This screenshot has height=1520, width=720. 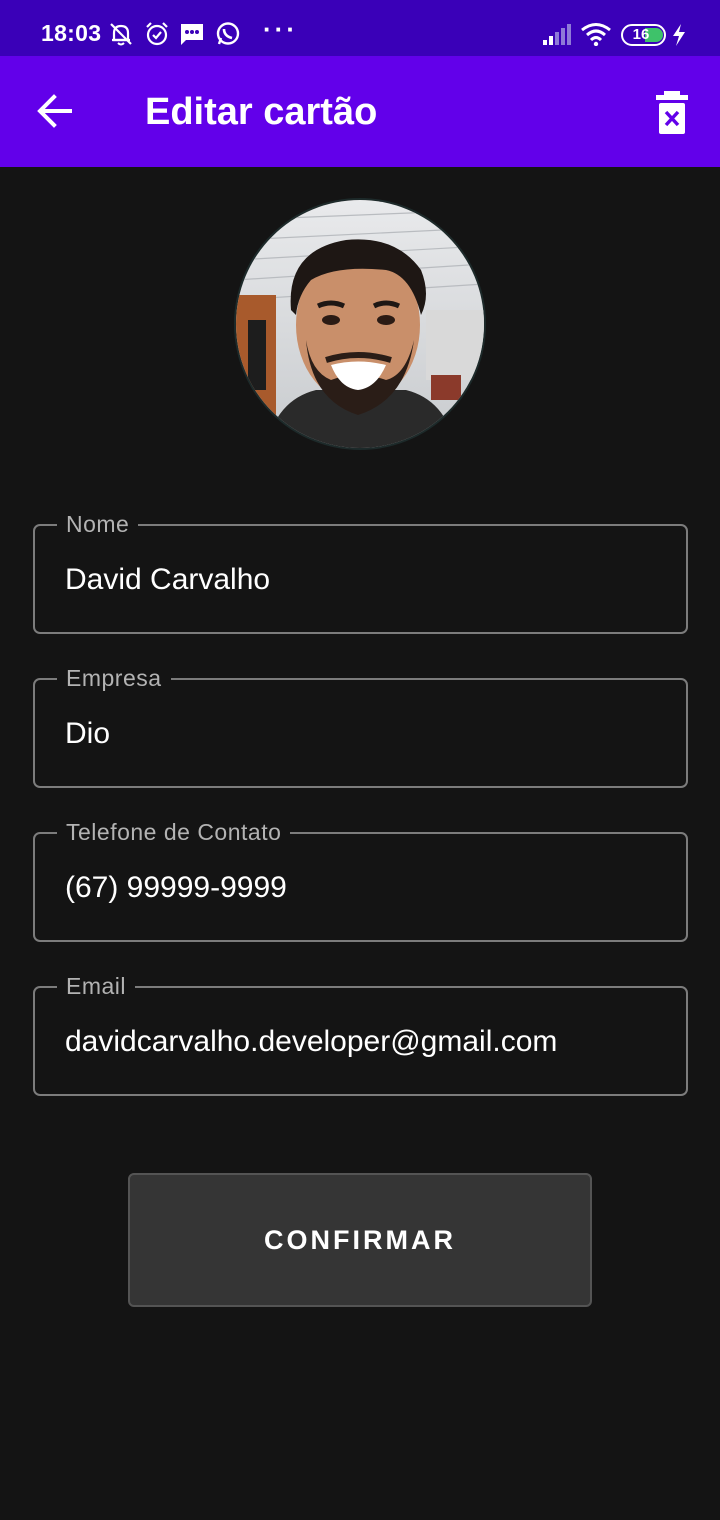 What do you see at coordinates (174, 832) in the screenshot?
I see `phone-field-label: Telefone de Contato` at bounding box center [174, 832].